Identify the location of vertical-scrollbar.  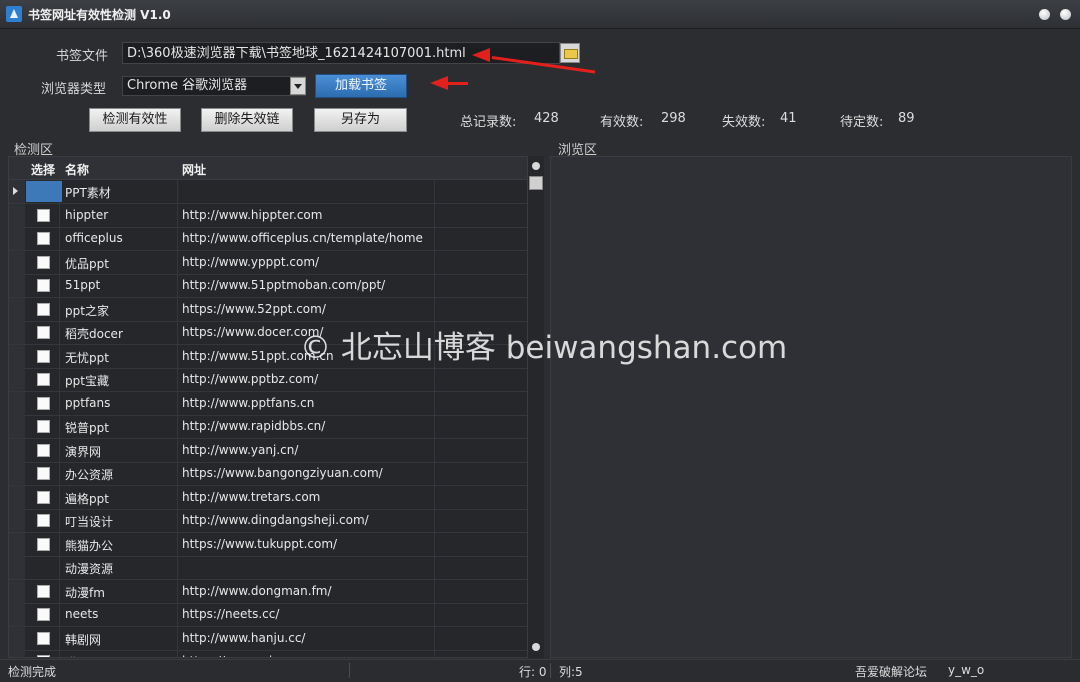
(536, 407).